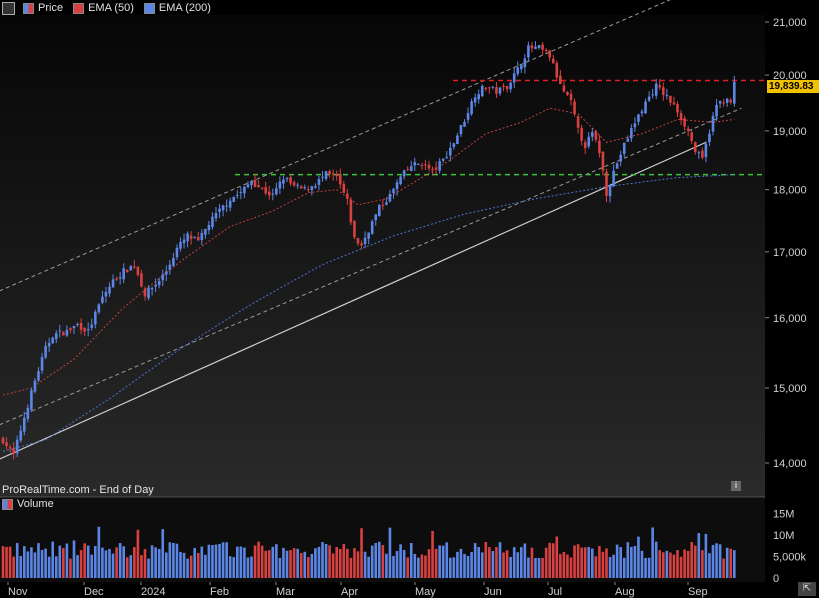 The width and height of the screenshot is (819, 598). What do you see at coordinates (7, 504) in the screenshot?
I see `volume-swatch` at bounding box center [7, 504].